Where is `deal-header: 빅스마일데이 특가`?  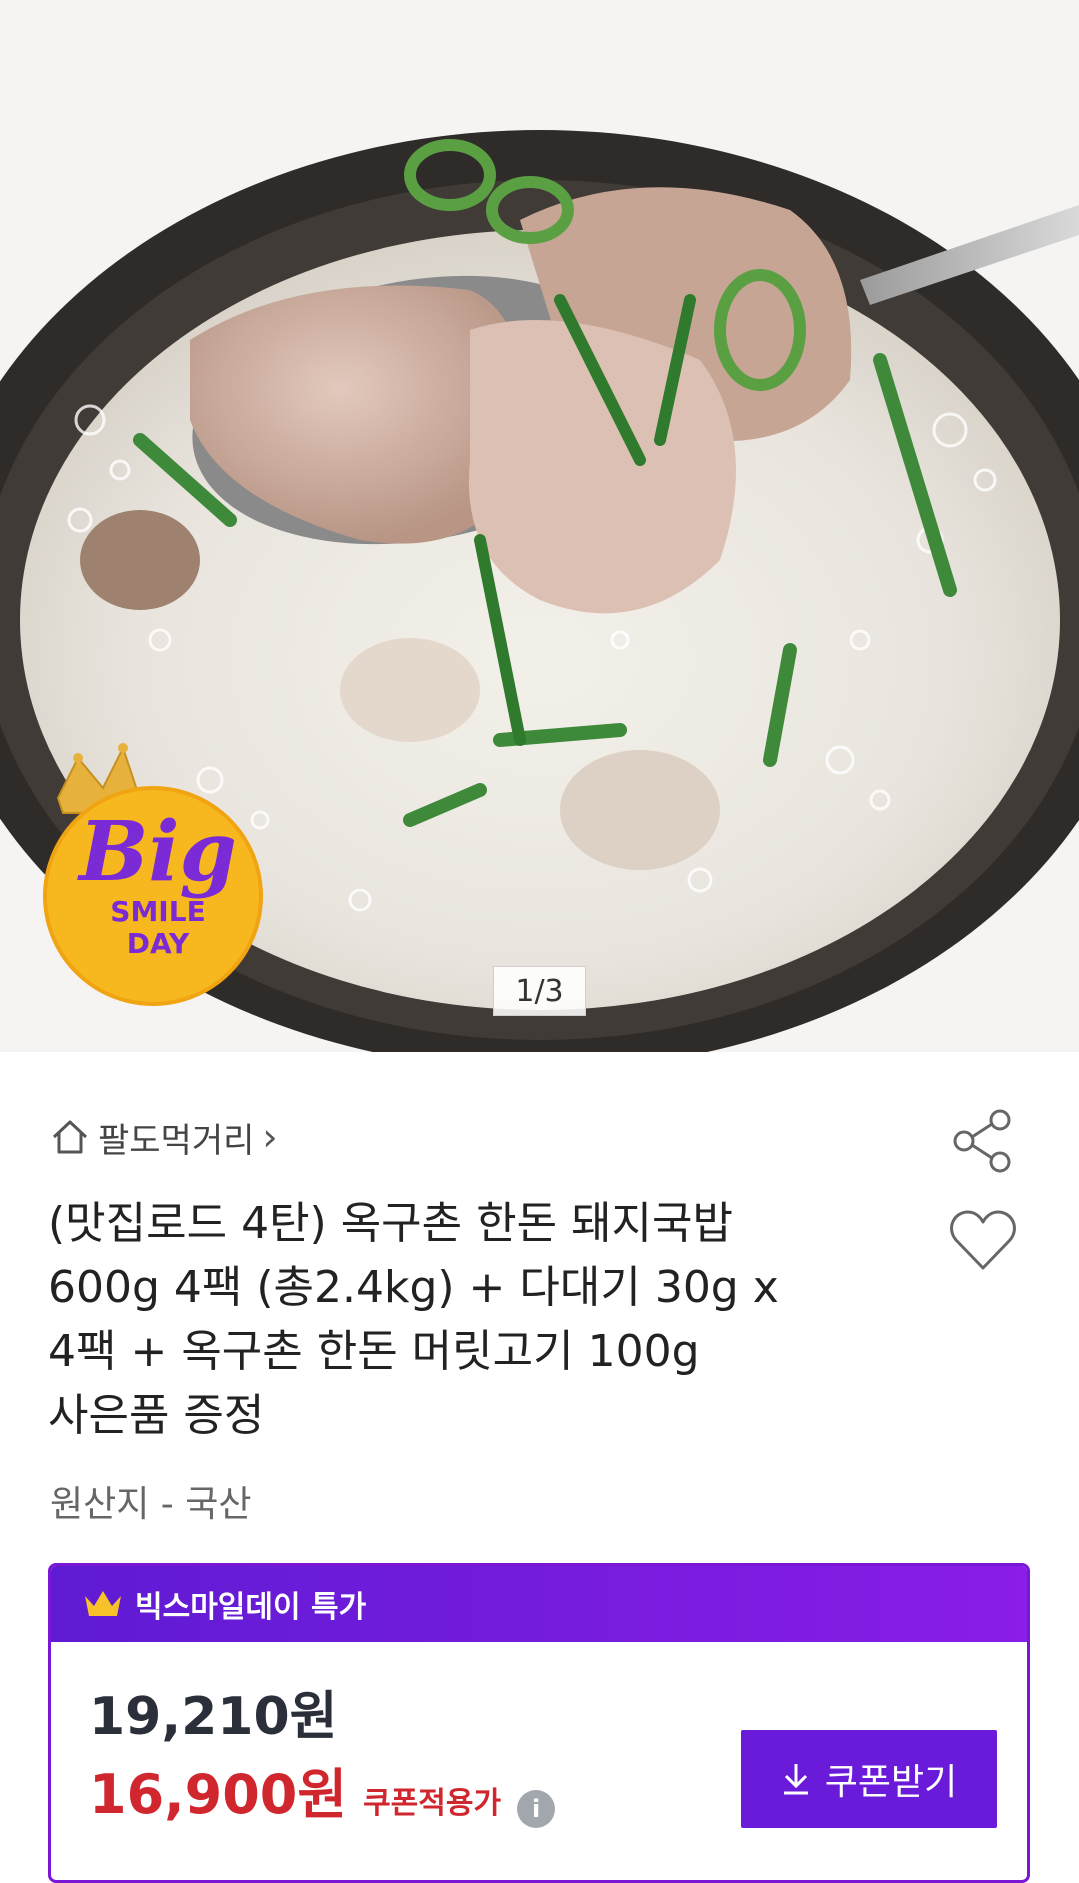
deal-header: 빅스마일데이 특가 is located at coordinates (539, 1604).